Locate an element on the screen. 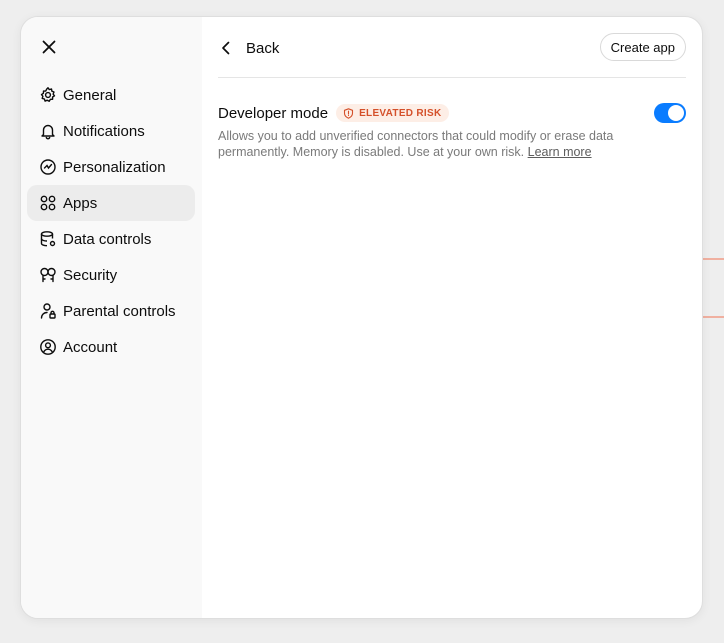  sidebar-item-security: Security is located at coordinates (111, 275).